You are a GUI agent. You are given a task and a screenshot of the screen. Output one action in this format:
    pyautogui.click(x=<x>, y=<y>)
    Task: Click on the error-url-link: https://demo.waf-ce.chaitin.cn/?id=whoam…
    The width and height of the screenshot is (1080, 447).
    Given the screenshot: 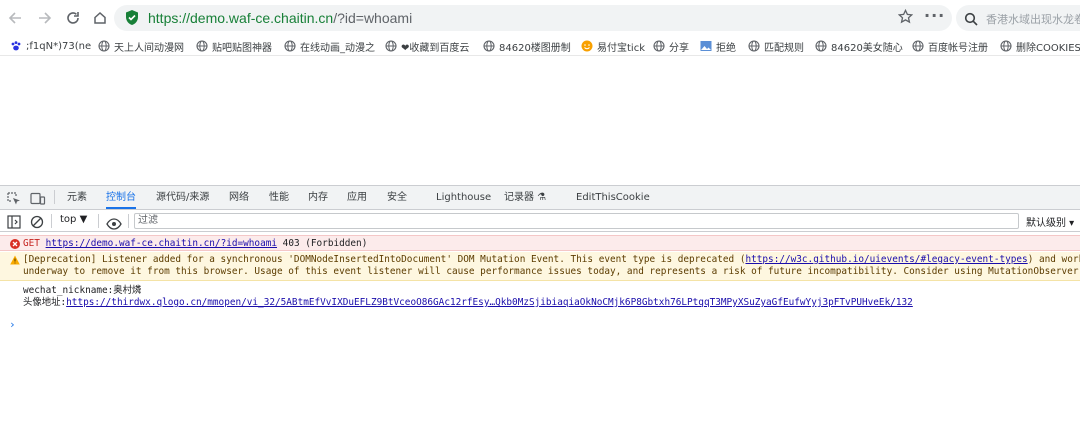 What is the action you would take?
    pyautogui.click(x=161, y=243)
    